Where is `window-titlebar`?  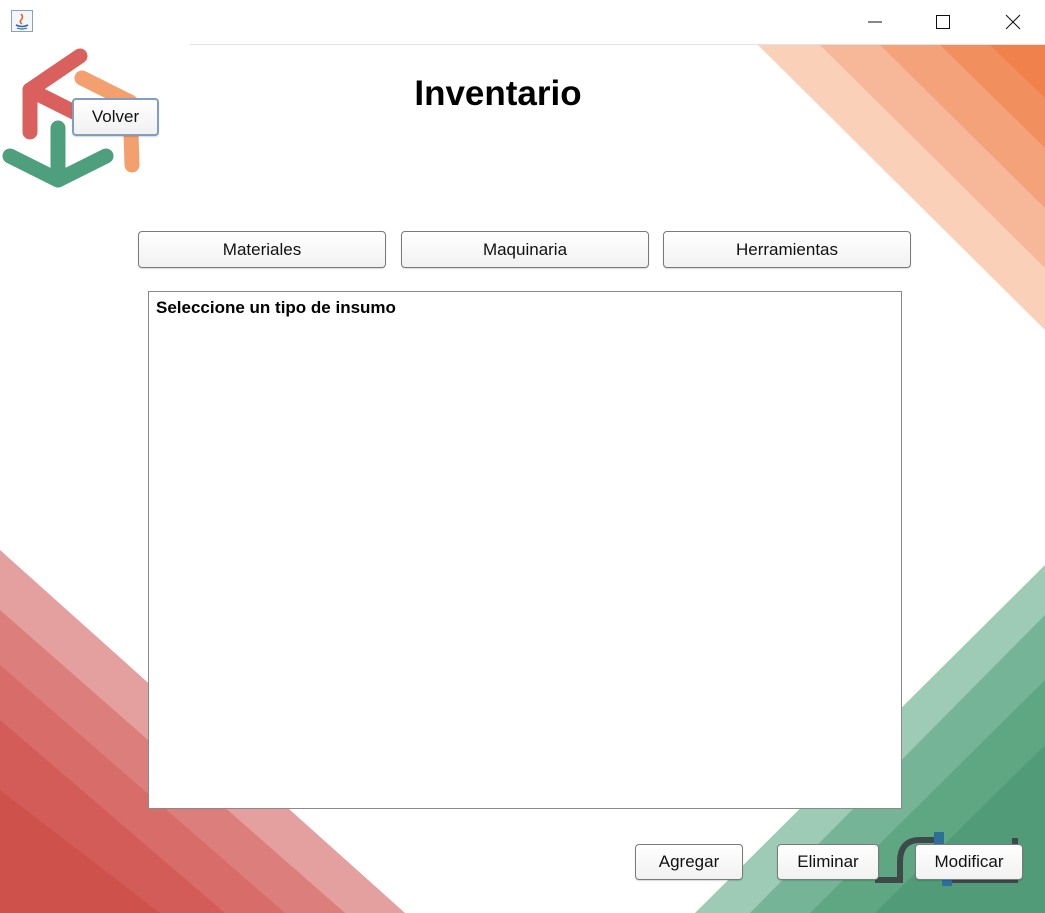
window-titlebar is located at coordinates (522, 22).